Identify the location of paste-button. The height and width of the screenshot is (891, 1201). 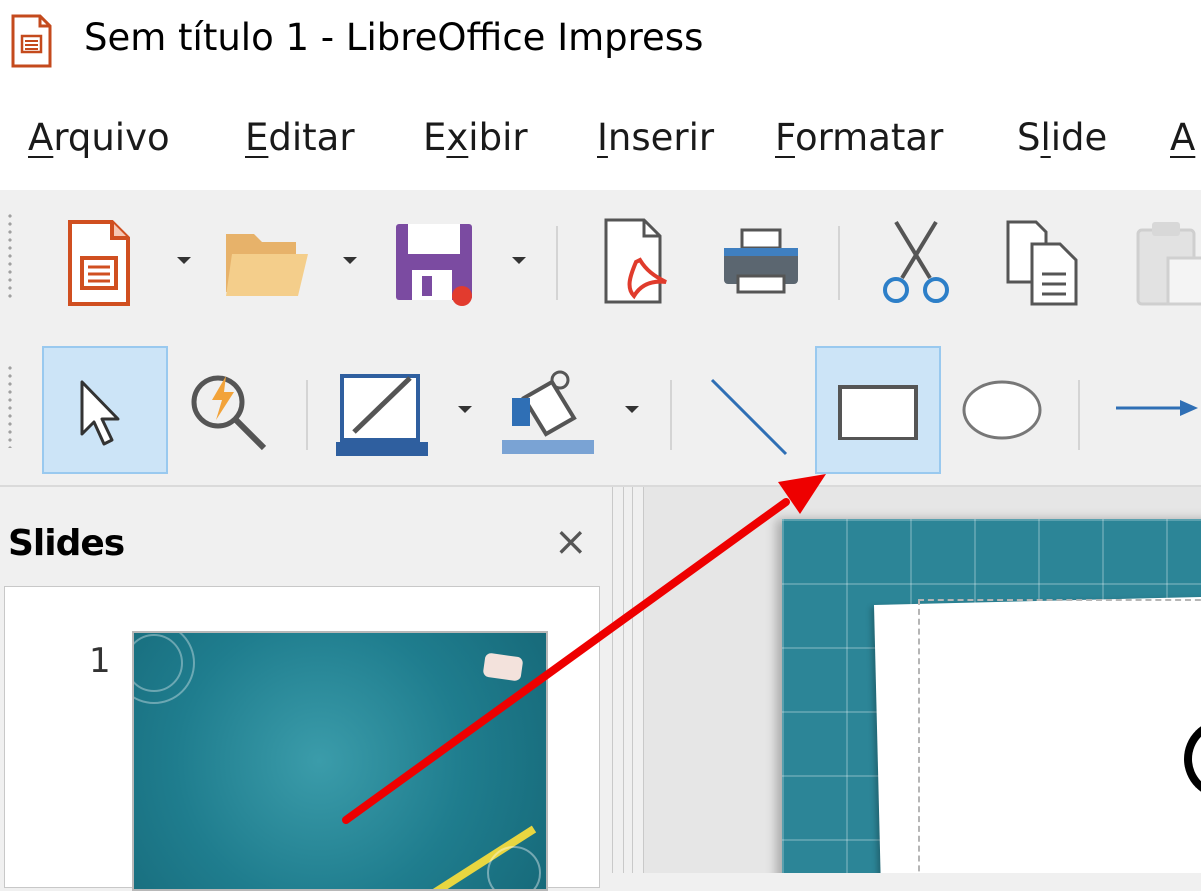
(1166, 263).